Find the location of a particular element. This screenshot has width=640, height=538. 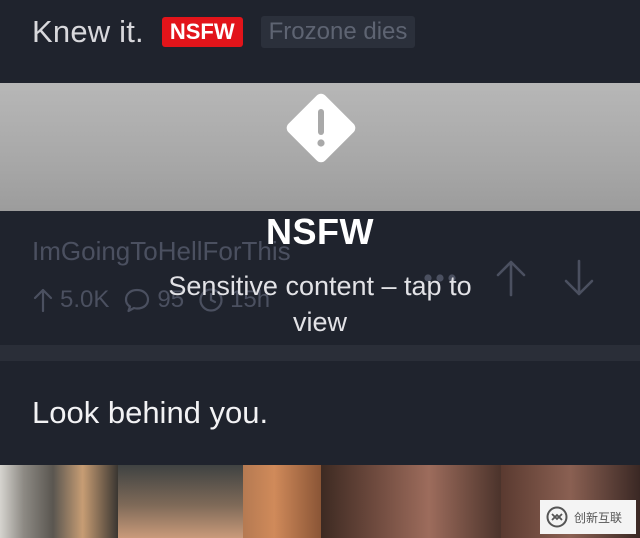

post-image-preview: 创新互联 is located at coordinates (320, 501).